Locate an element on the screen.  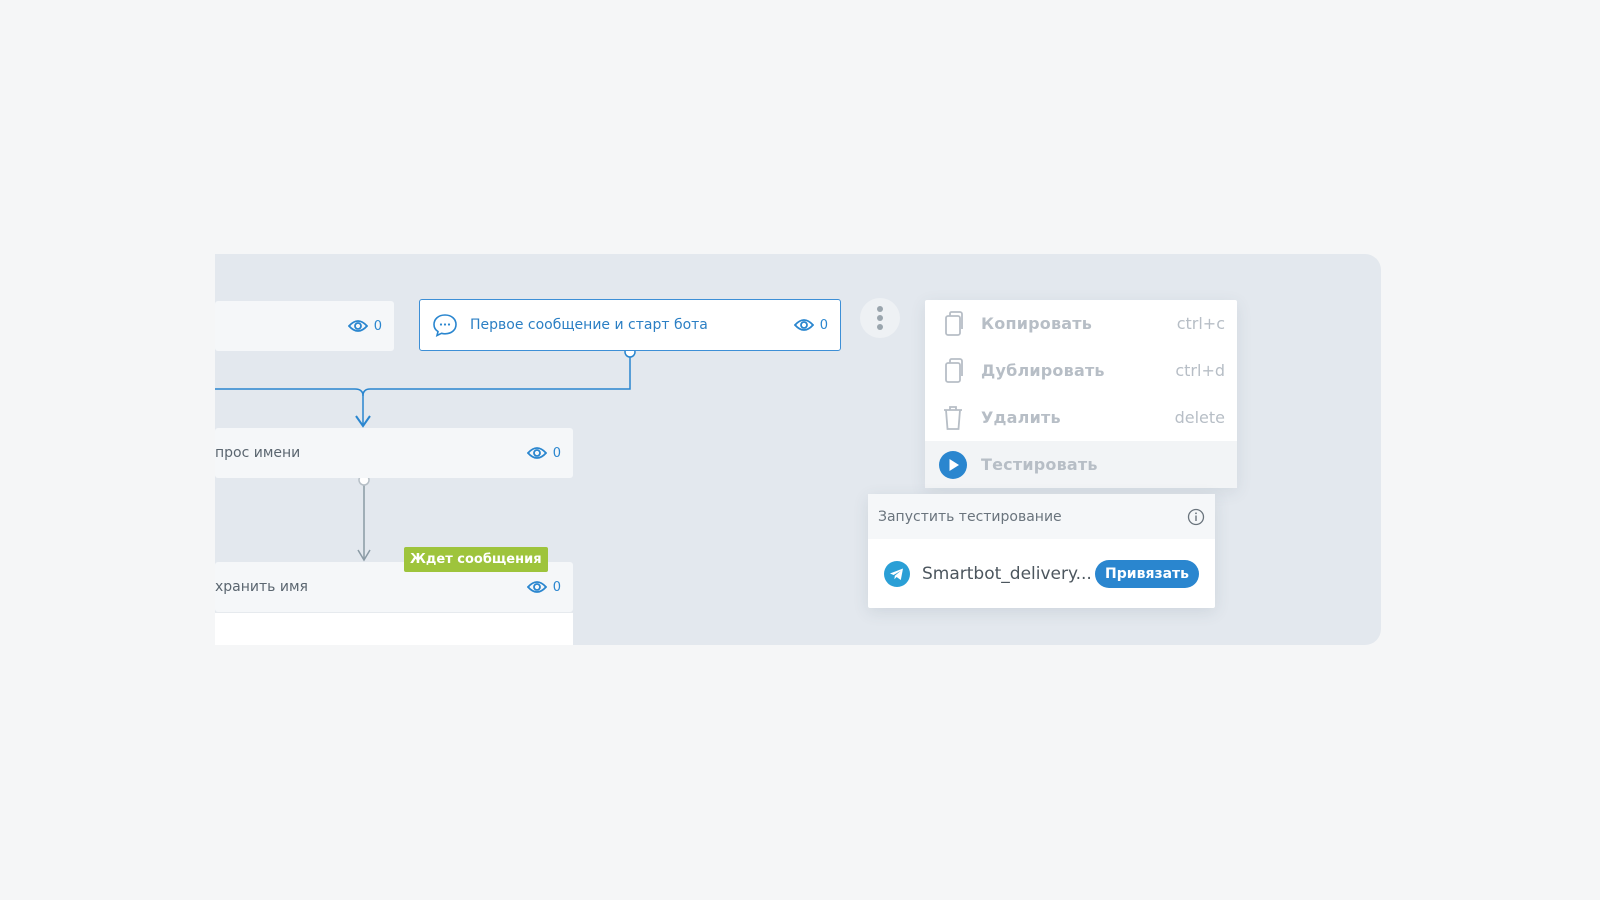
flow-node-left: 0 is located at coordinates (304, 326).